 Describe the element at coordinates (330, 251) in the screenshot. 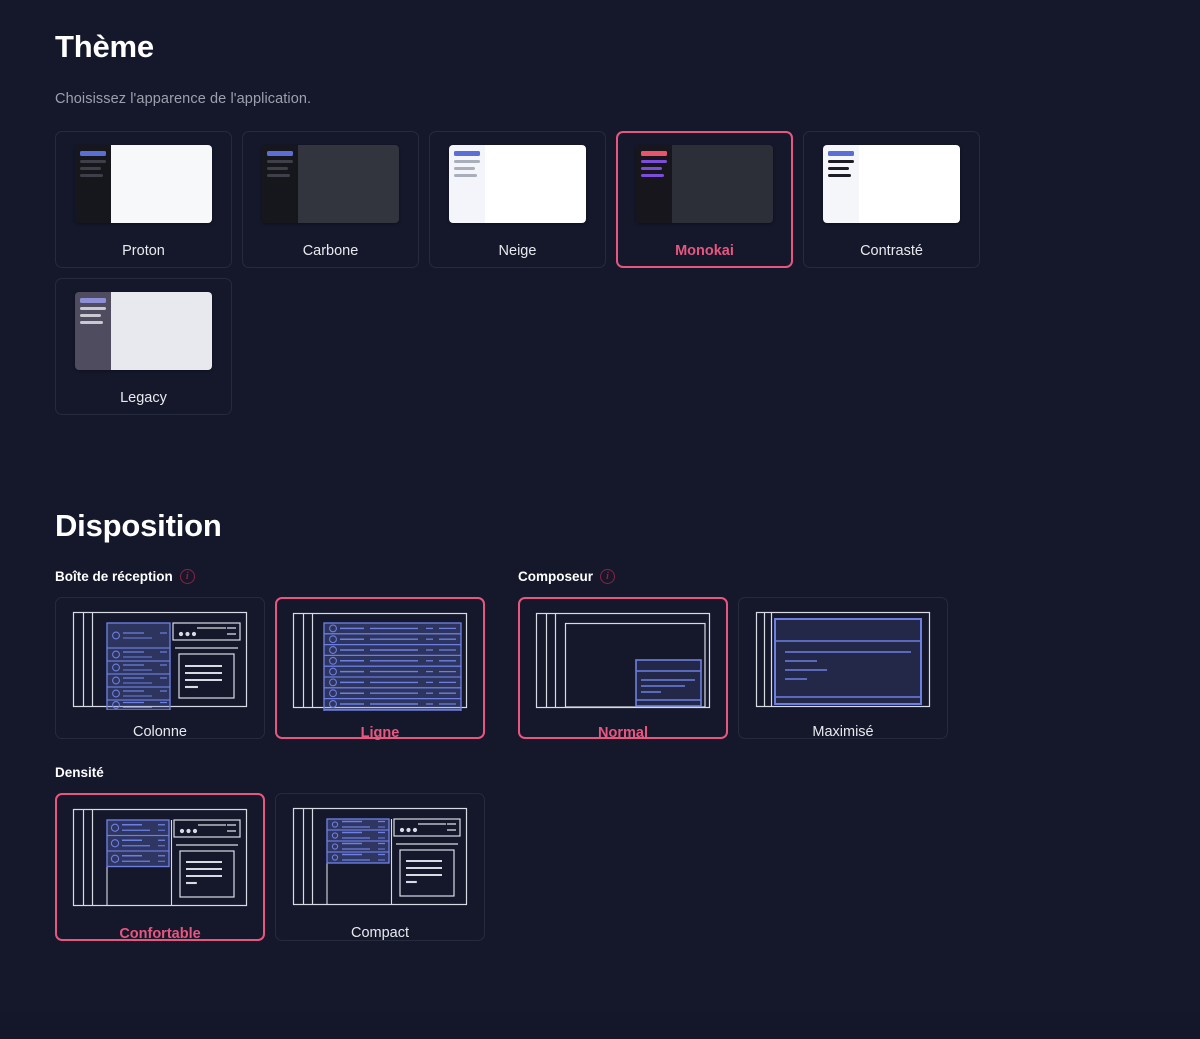

I see `theme-option-label: Carbone` at that location.